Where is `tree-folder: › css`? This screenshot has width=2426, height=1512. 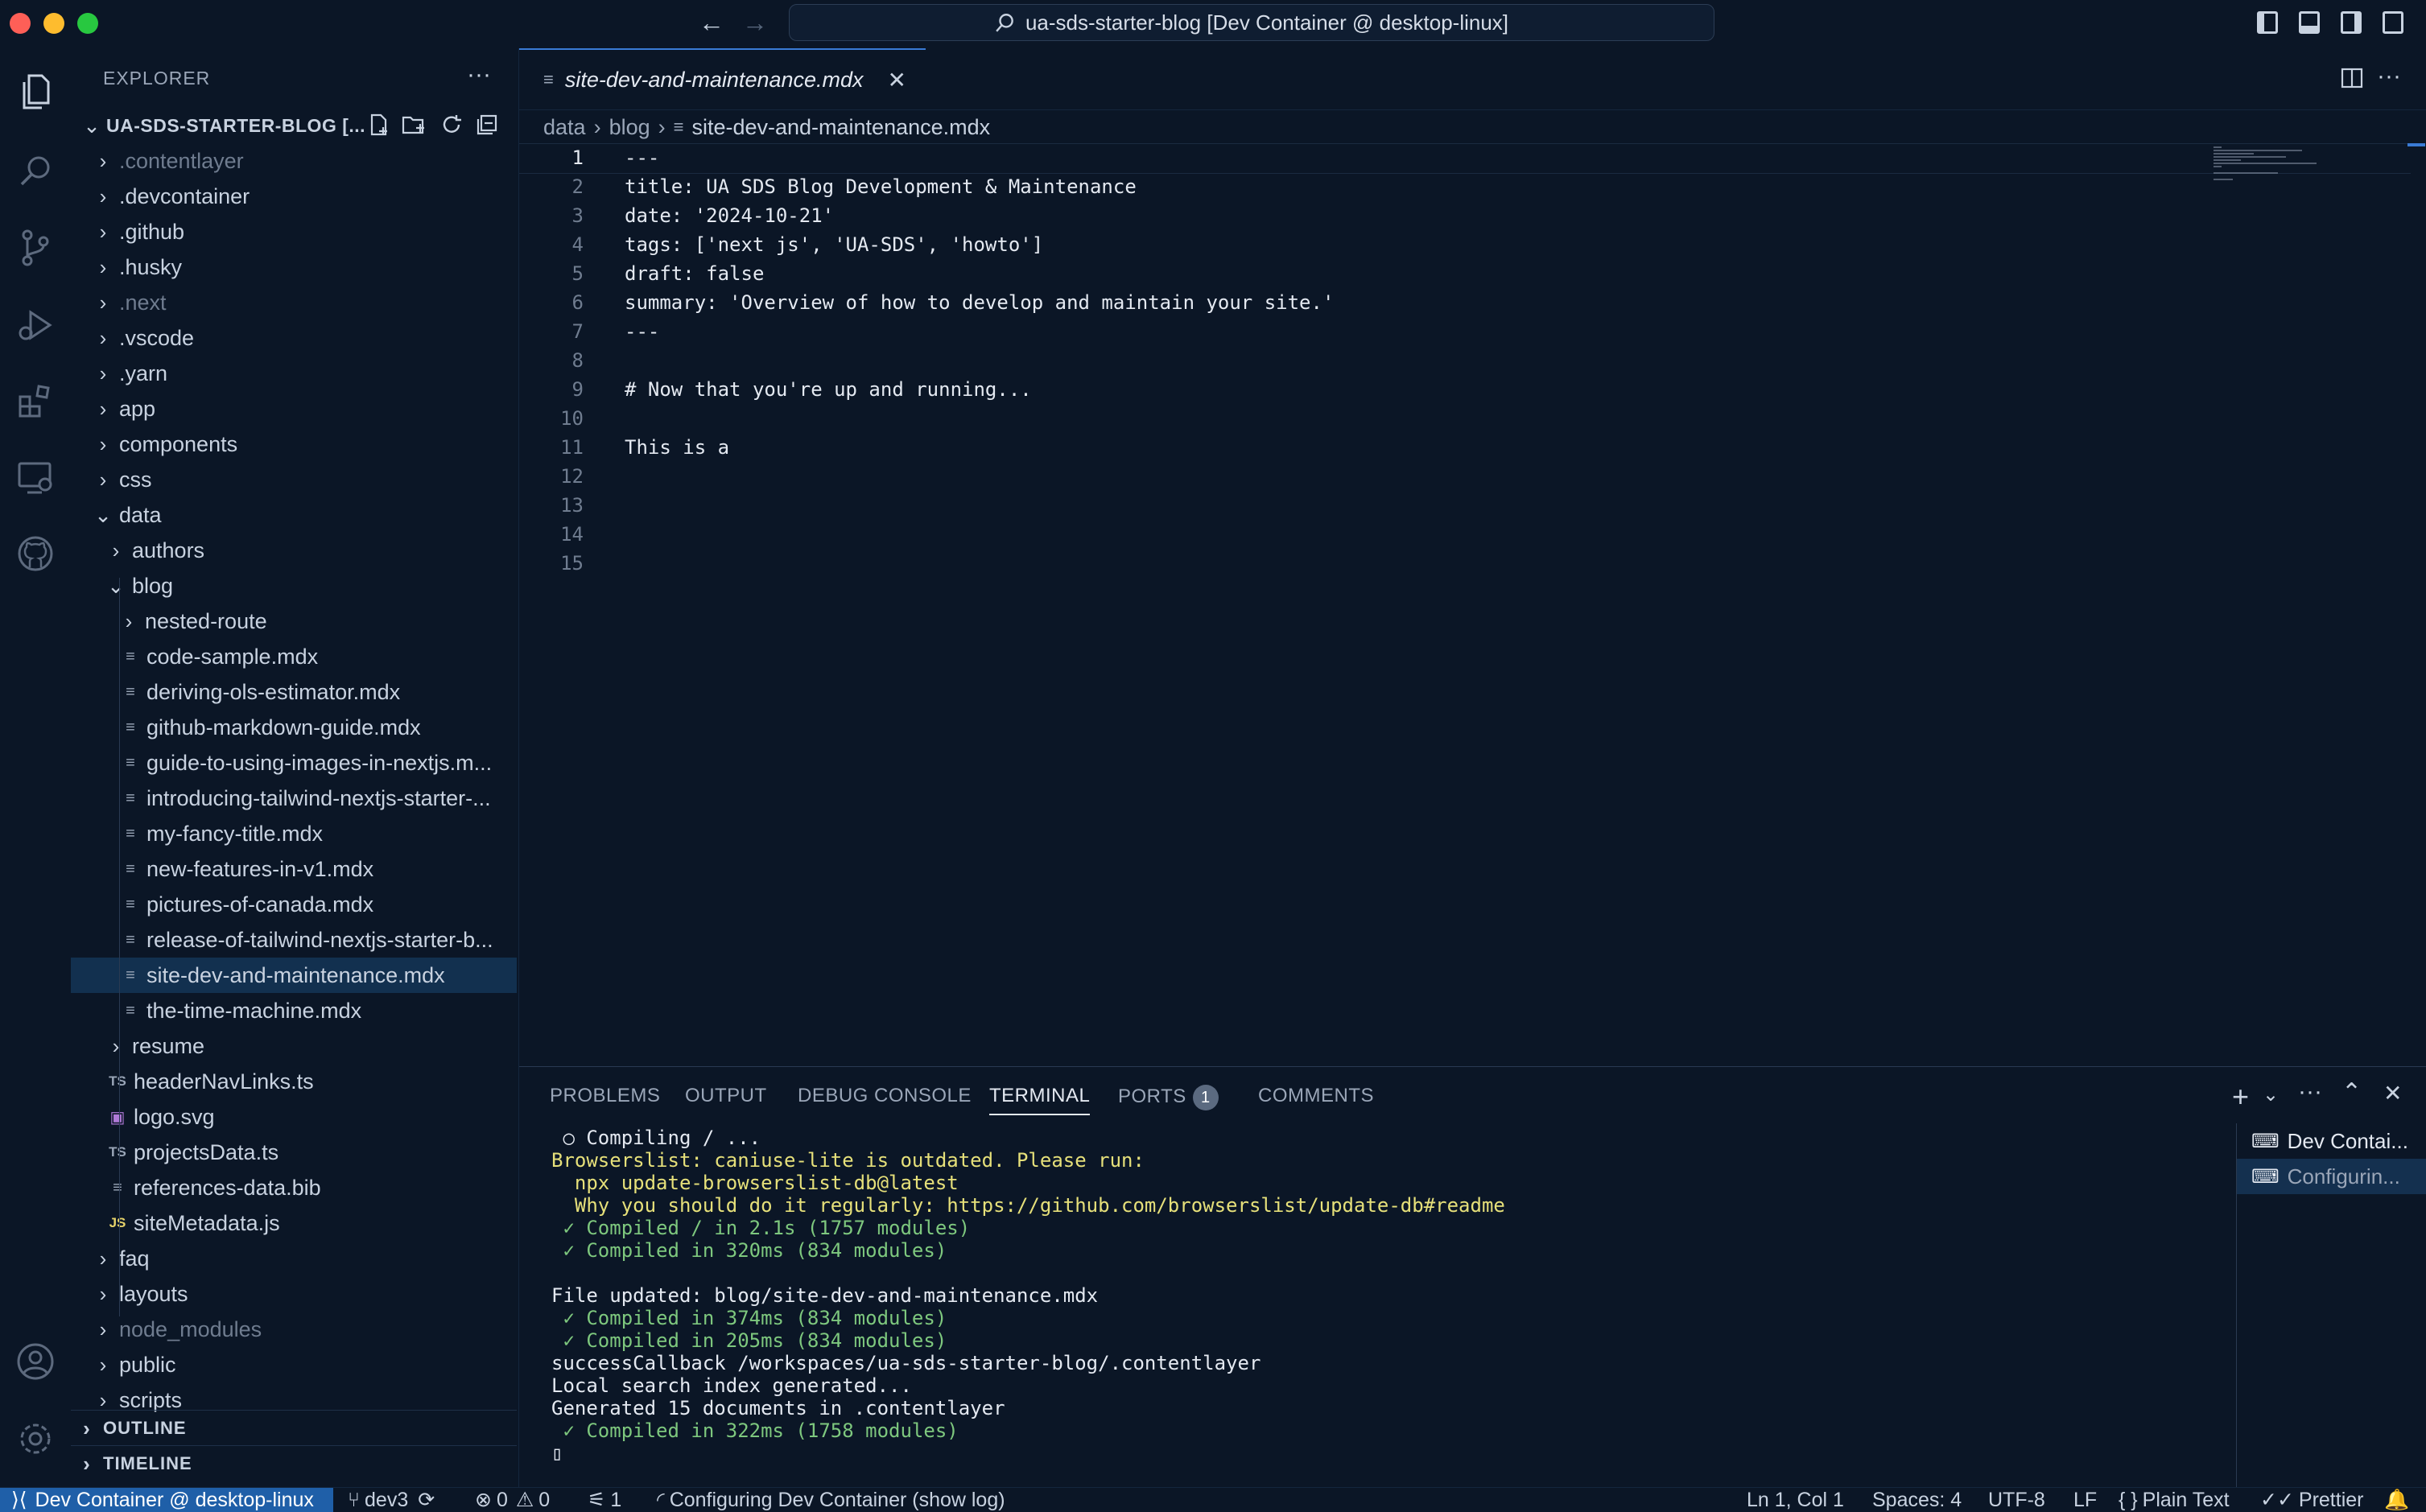 tree-folder: › css is located at coordinates (294, 479).